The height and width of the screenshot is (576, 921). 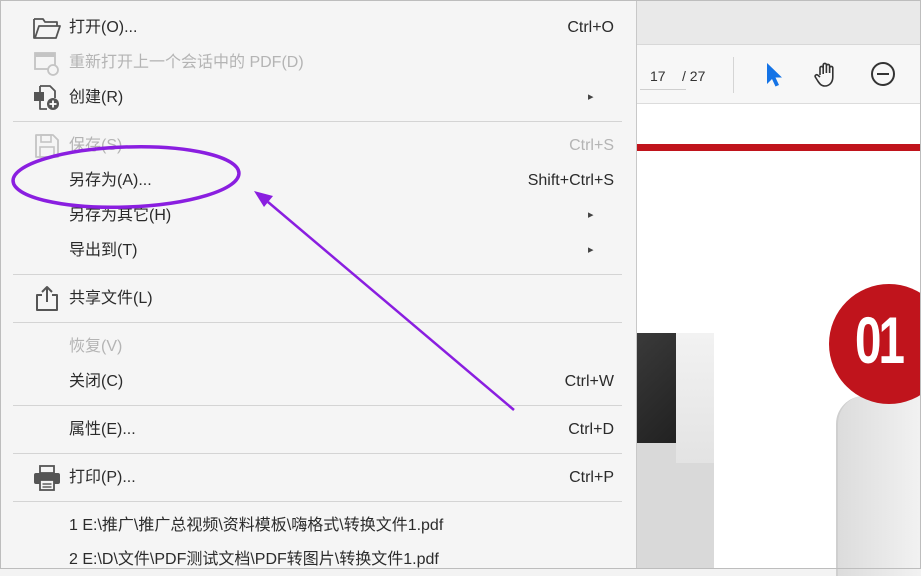 I want to click on document-toolbar: 17 / 27, so click(x=778, y=74).